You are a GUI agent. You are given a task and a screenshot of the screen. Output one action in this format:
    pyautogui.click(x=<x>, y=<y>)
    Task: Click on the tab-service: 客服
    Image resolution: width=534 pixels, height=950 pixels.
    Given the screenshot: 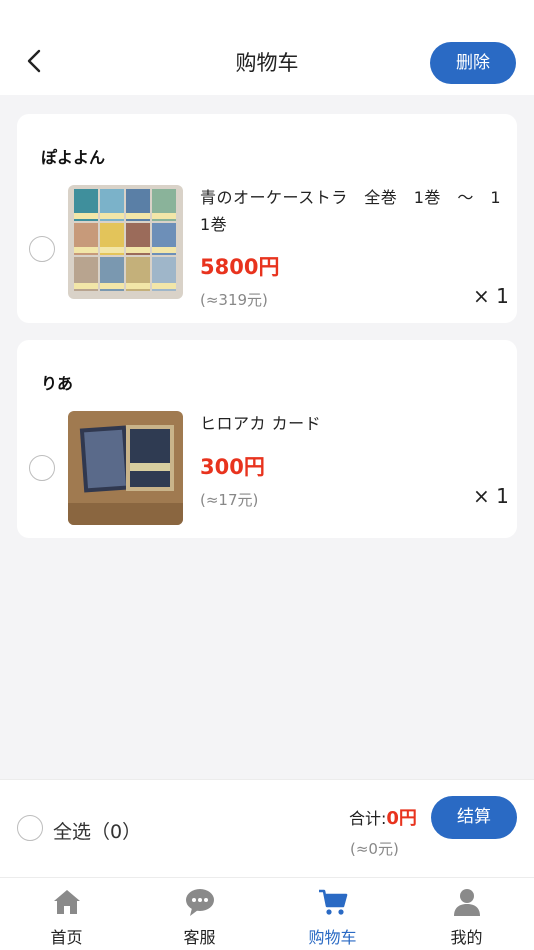 What is the action you would take?
    pyautogui.click(x=199, y=914)
    